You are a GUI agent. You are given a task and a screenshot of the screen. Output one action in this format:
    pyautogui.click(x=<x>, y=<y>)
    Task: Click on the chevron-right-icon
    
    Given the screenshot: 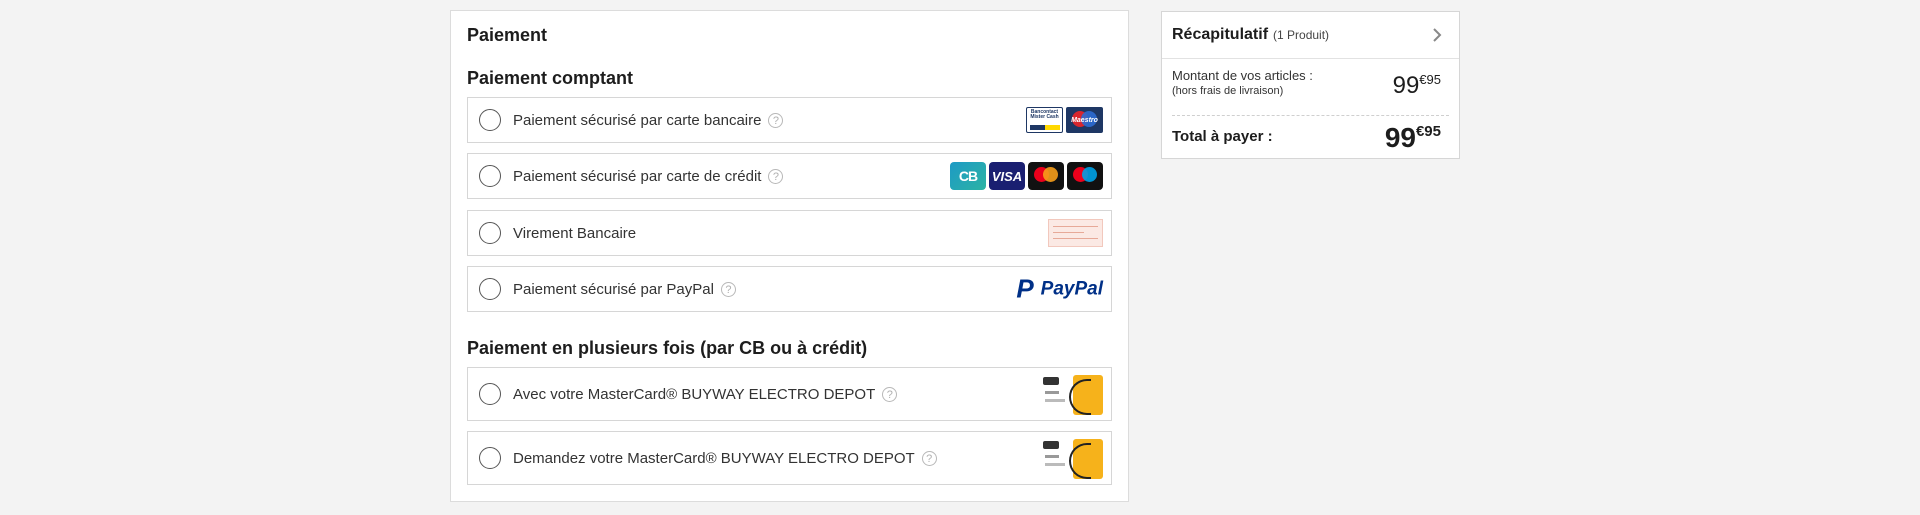 What is the action you would take?
    pyautogui.click(x=1437, y=35)
    